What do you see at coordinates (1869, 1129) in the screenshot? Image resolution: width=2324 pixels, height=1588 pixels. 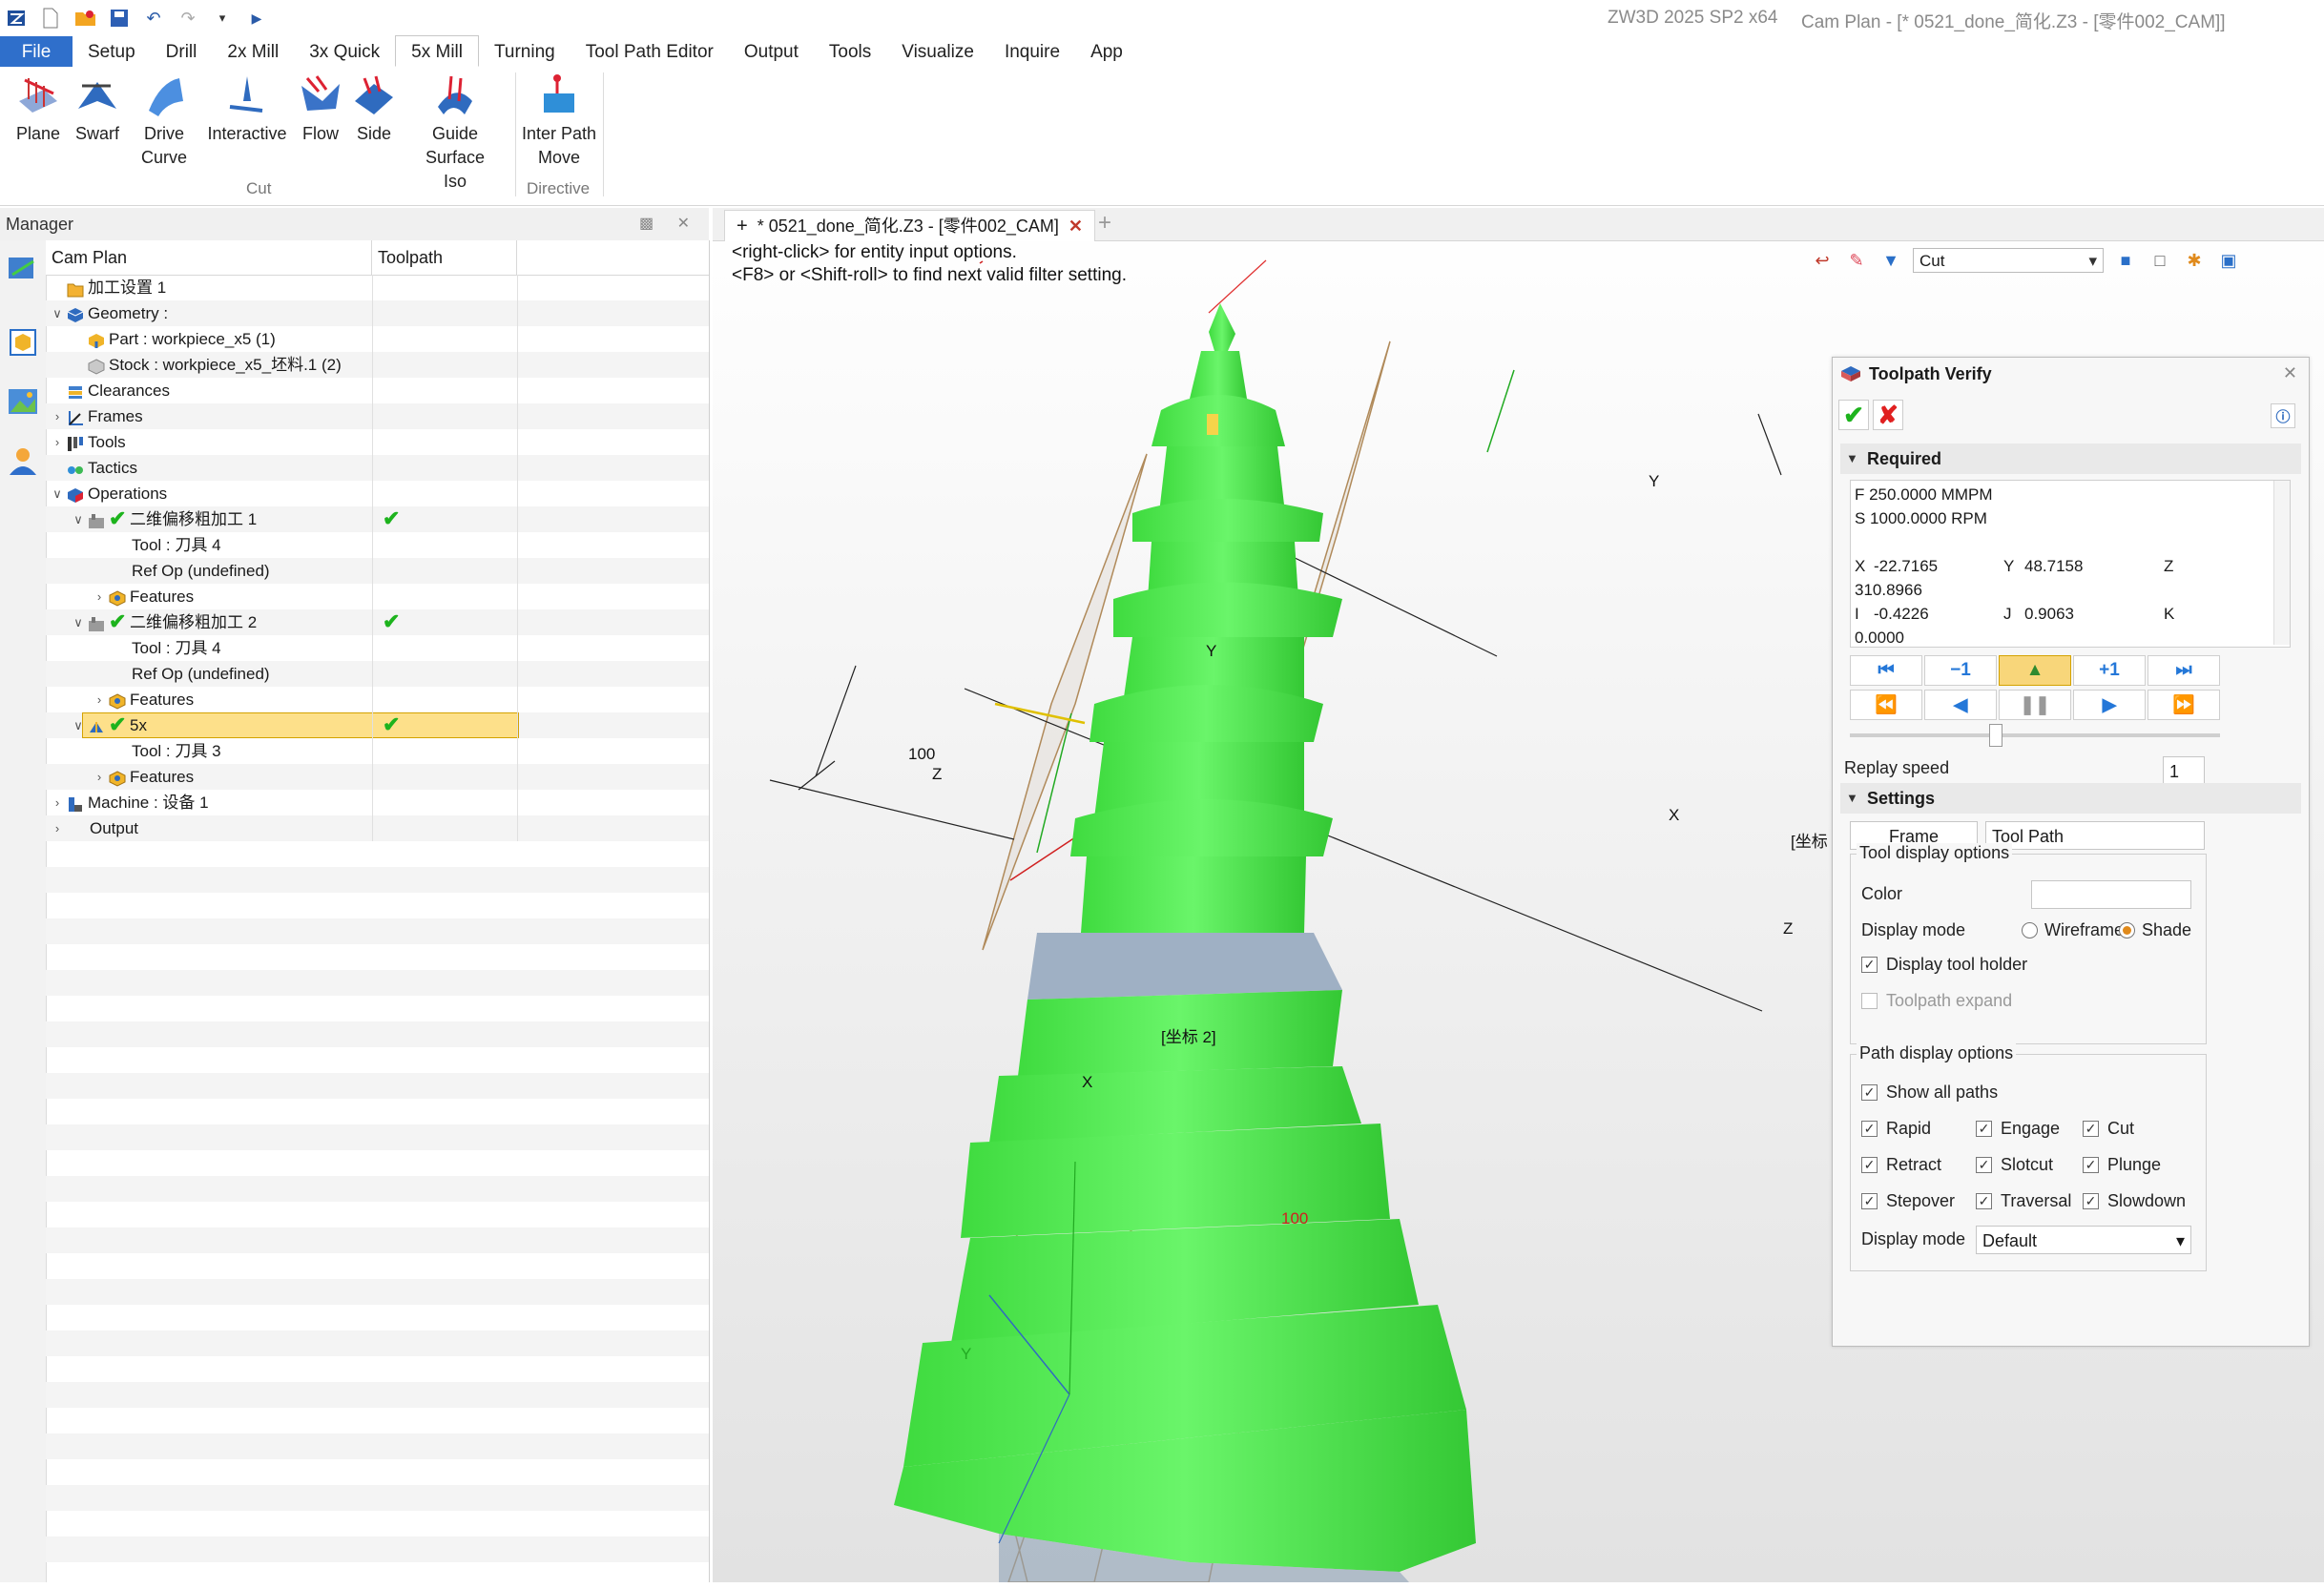 I see `rapid-checkbox: ✓` at bounding box center [1869, 1129].